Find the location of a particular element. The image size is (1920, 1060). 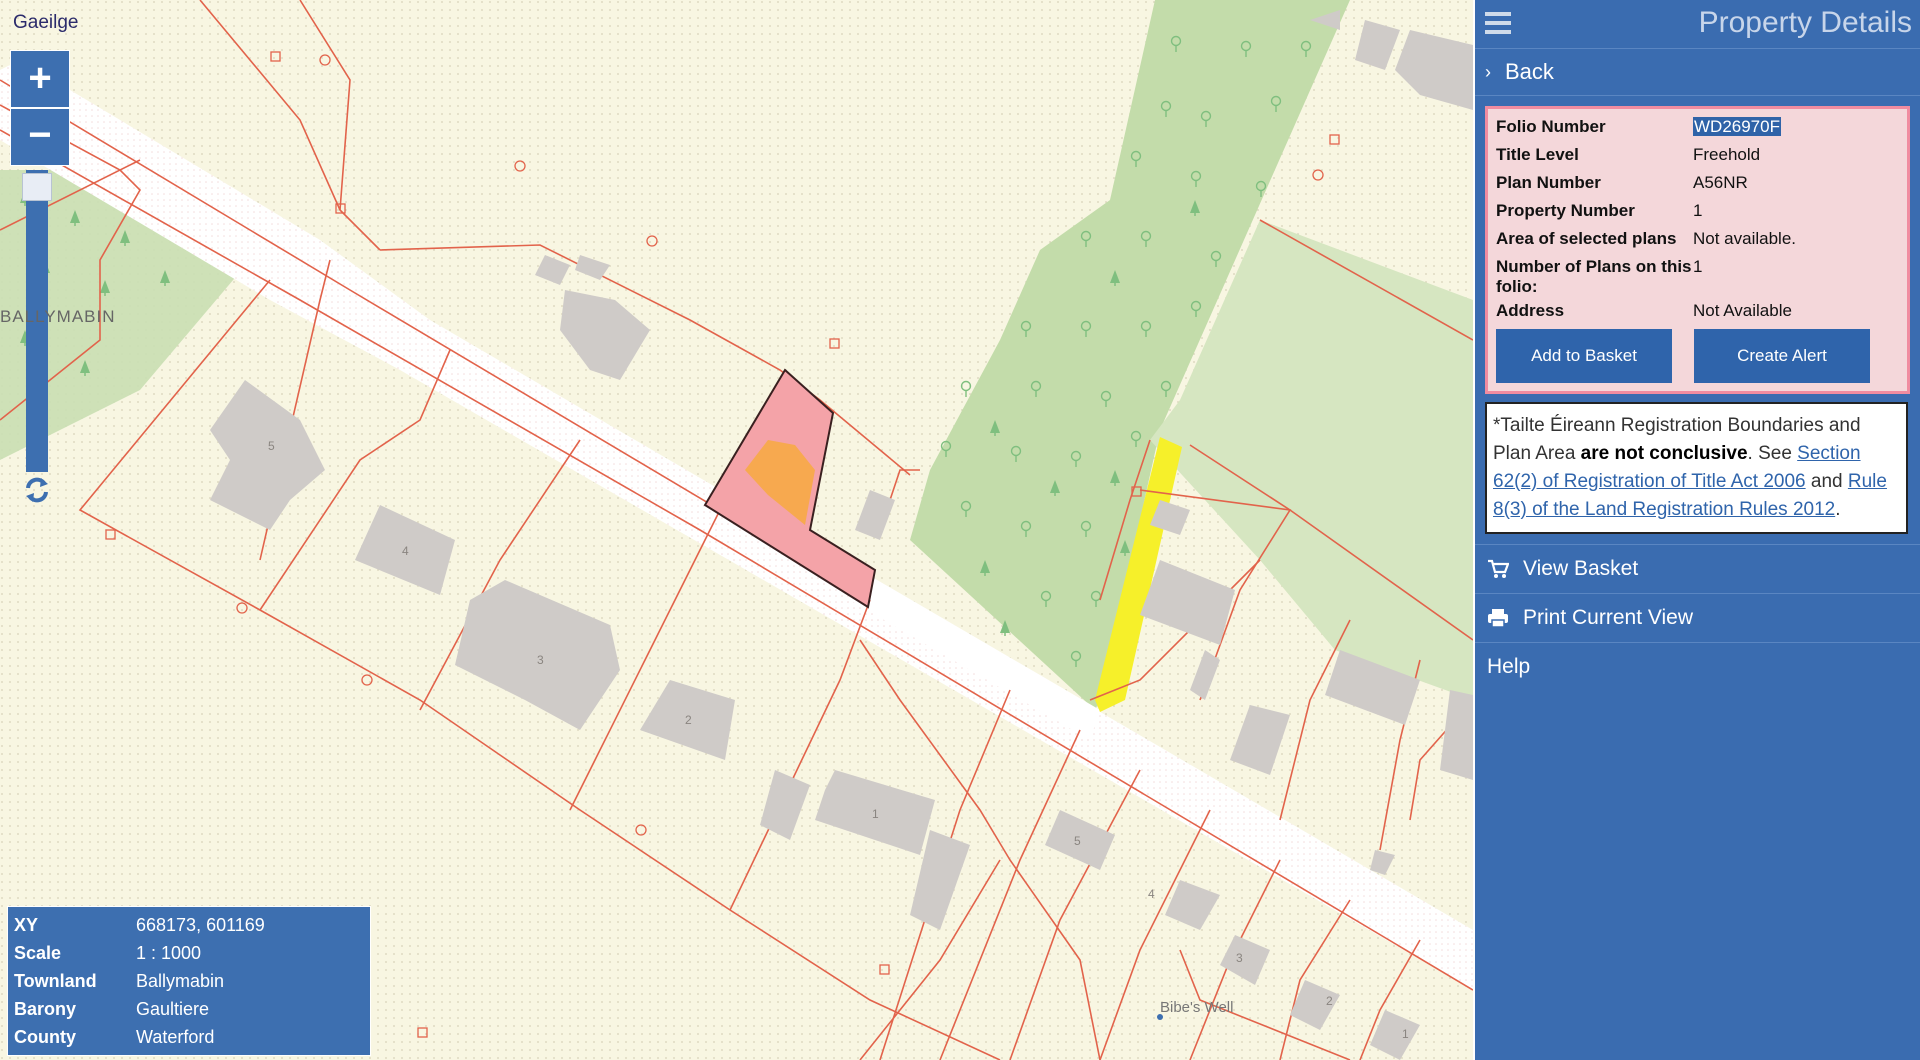

info-key: Townland is located at coordinates (55, 980).